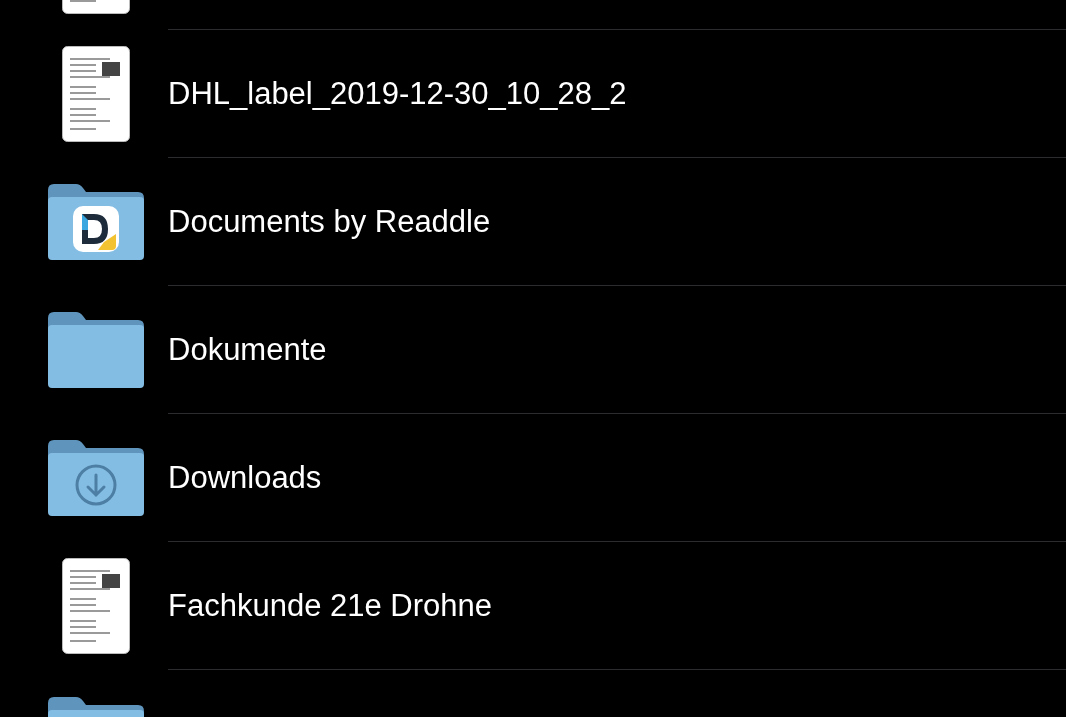 The width and height of the screenshot is (1066, 717). I want to click on download-folder-icon, so click(96, 478).